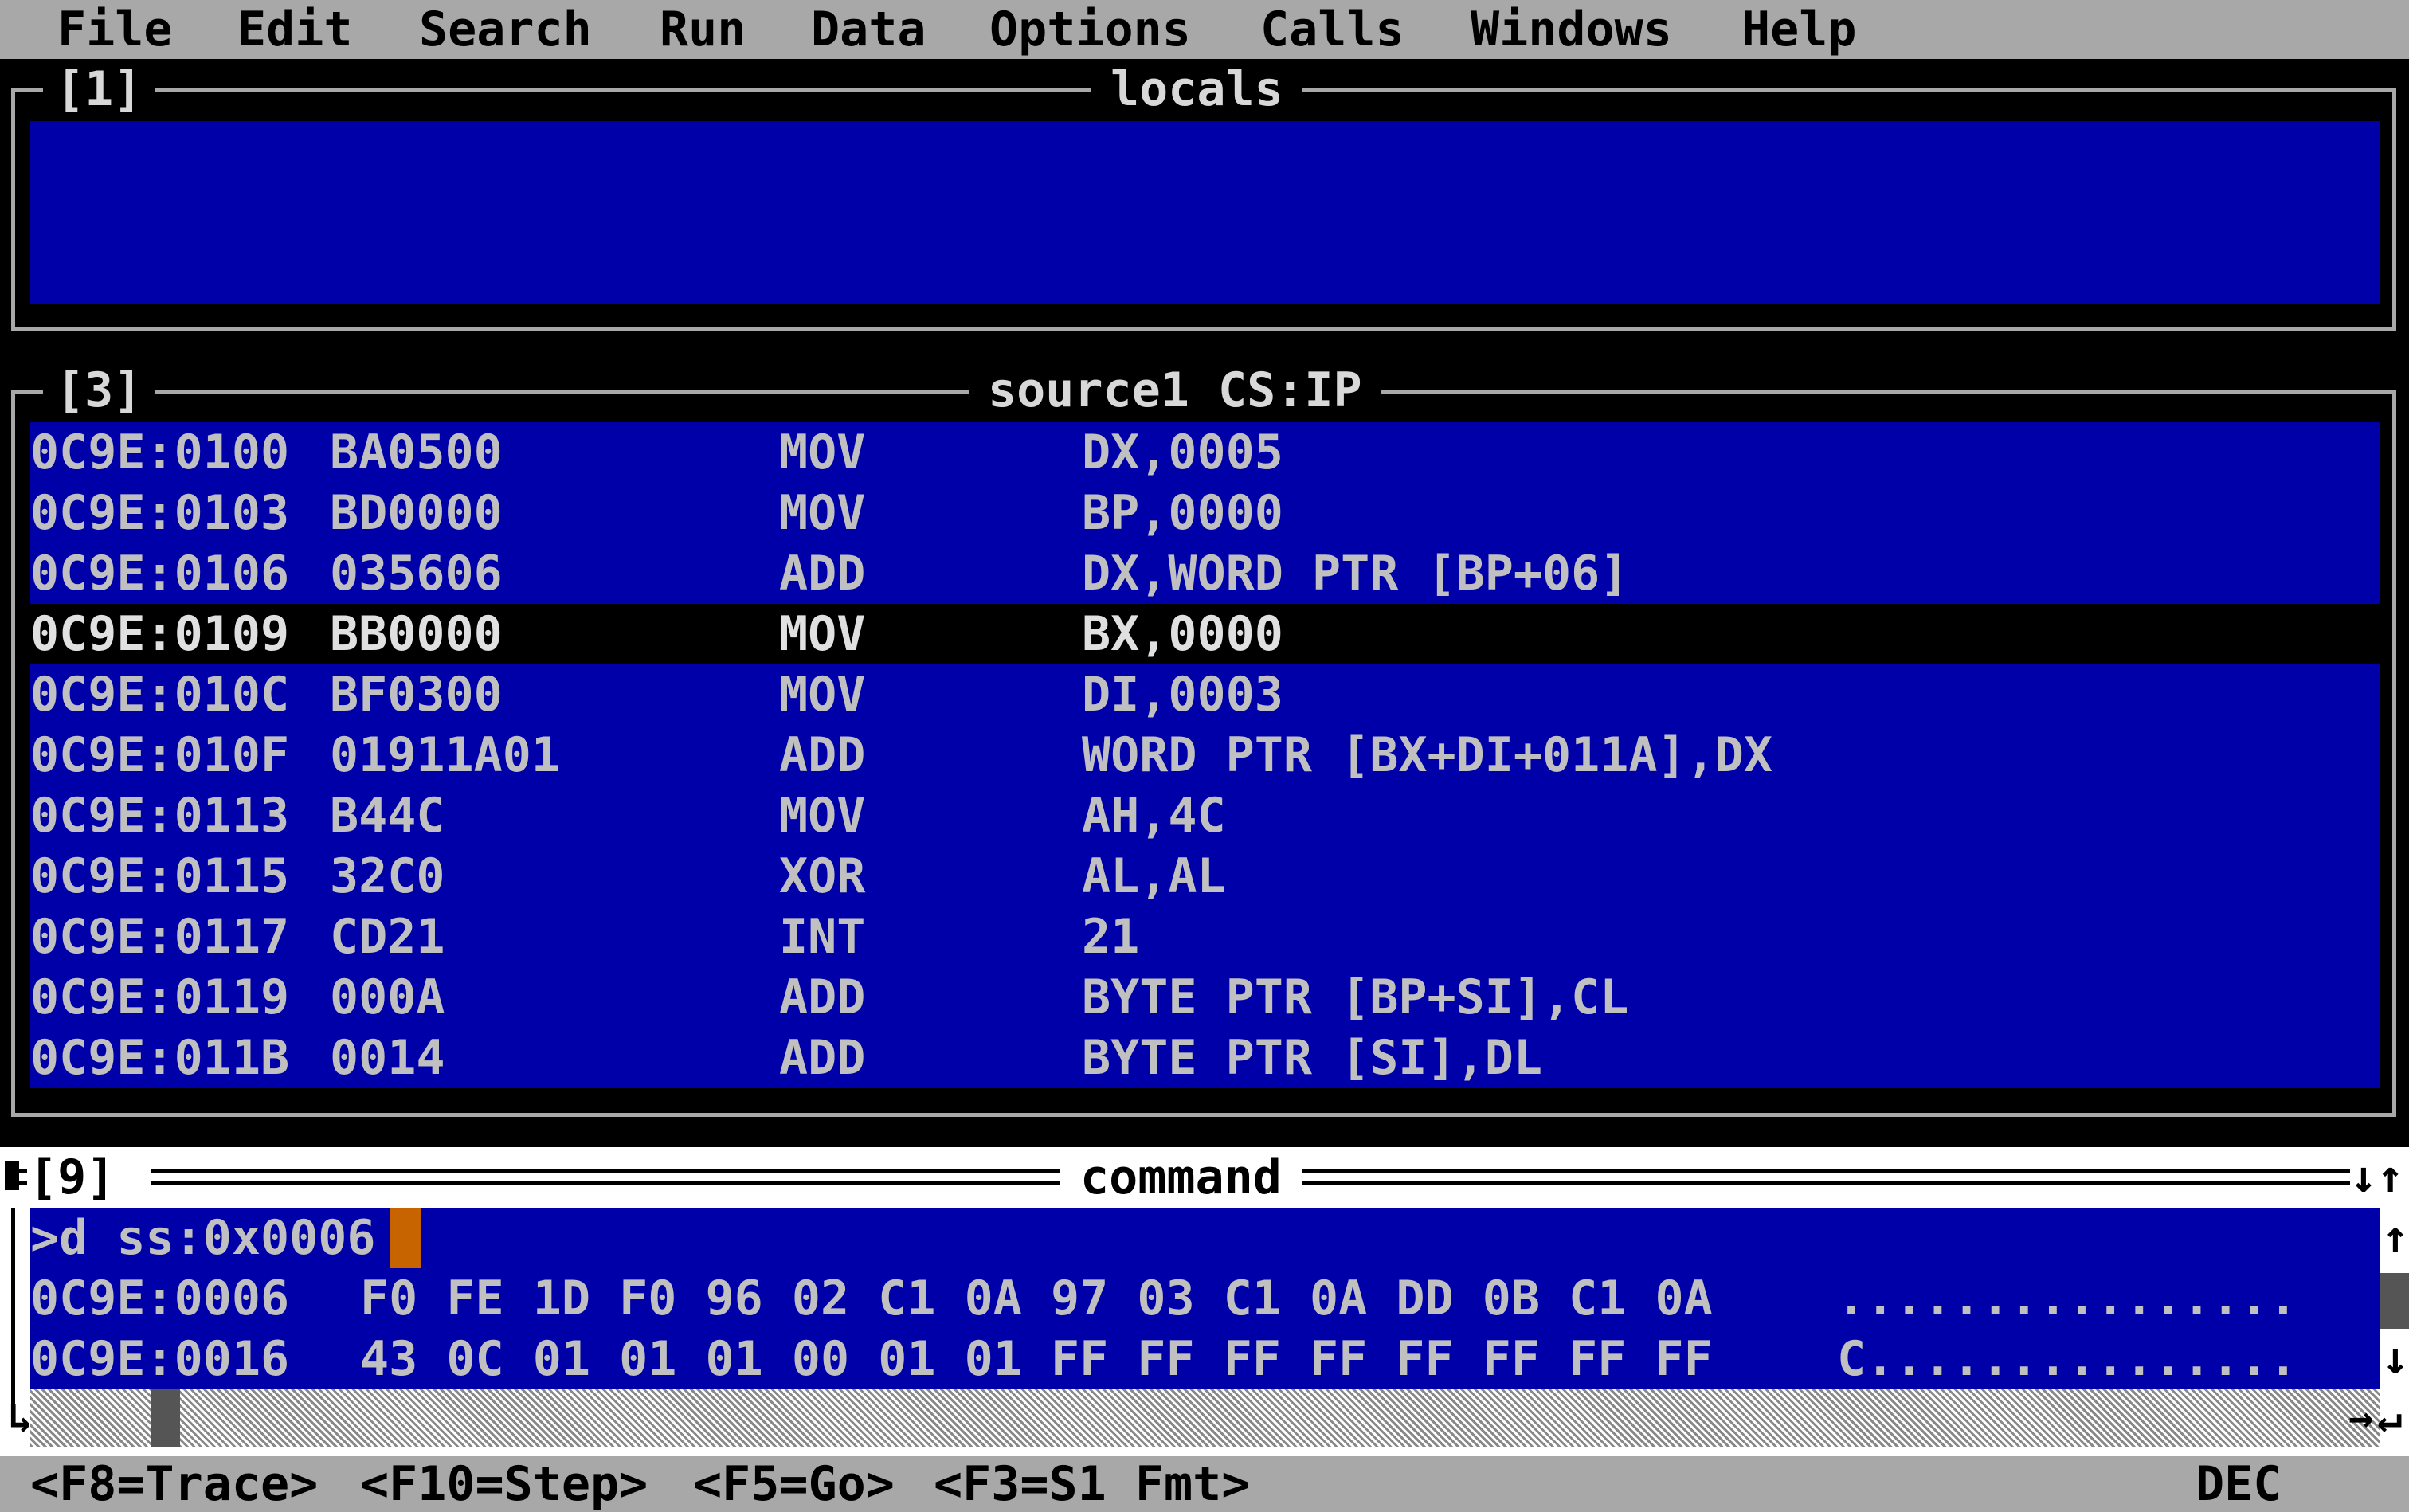  Describe the element at coordinates (387, 816) in the screenshot. I see `source-bytes: B44C` at that location.